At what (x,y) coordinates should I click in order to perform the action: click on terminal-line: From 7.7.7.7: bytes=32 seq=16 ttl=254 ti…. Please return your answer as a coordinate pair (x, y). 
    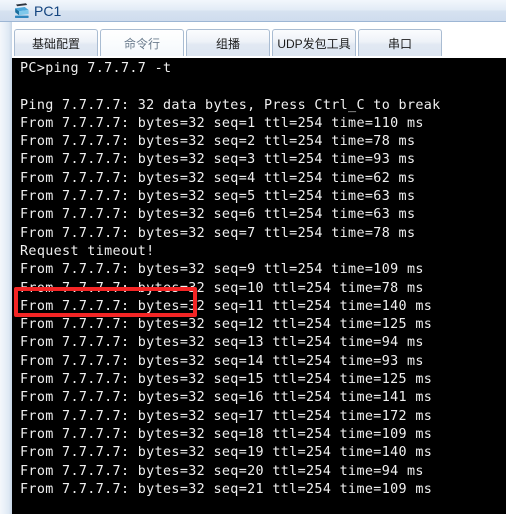
    Looking at the image, I should click on (226, 398).